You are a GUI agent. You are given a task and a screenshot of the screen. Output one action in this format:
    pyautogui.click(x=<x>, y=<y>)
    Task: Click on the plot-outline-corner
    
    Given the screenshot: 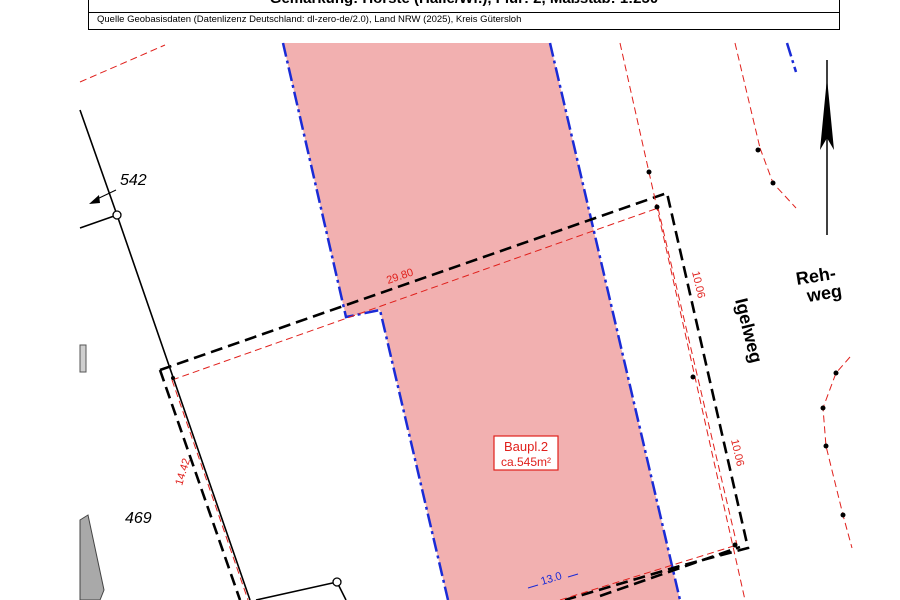 What is the action you would take?
    pyautogui.click(x=791, y=57)
    